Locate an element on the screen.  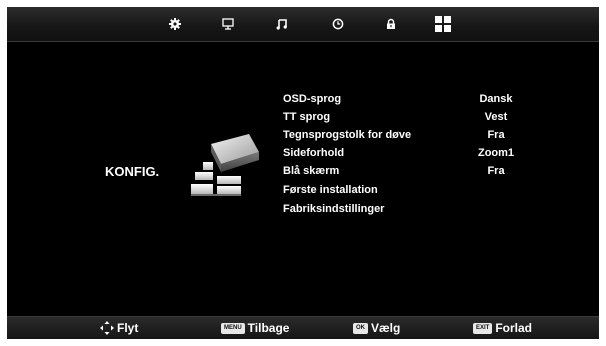
hint-move: Flyt is located at coordinates (119, 328).